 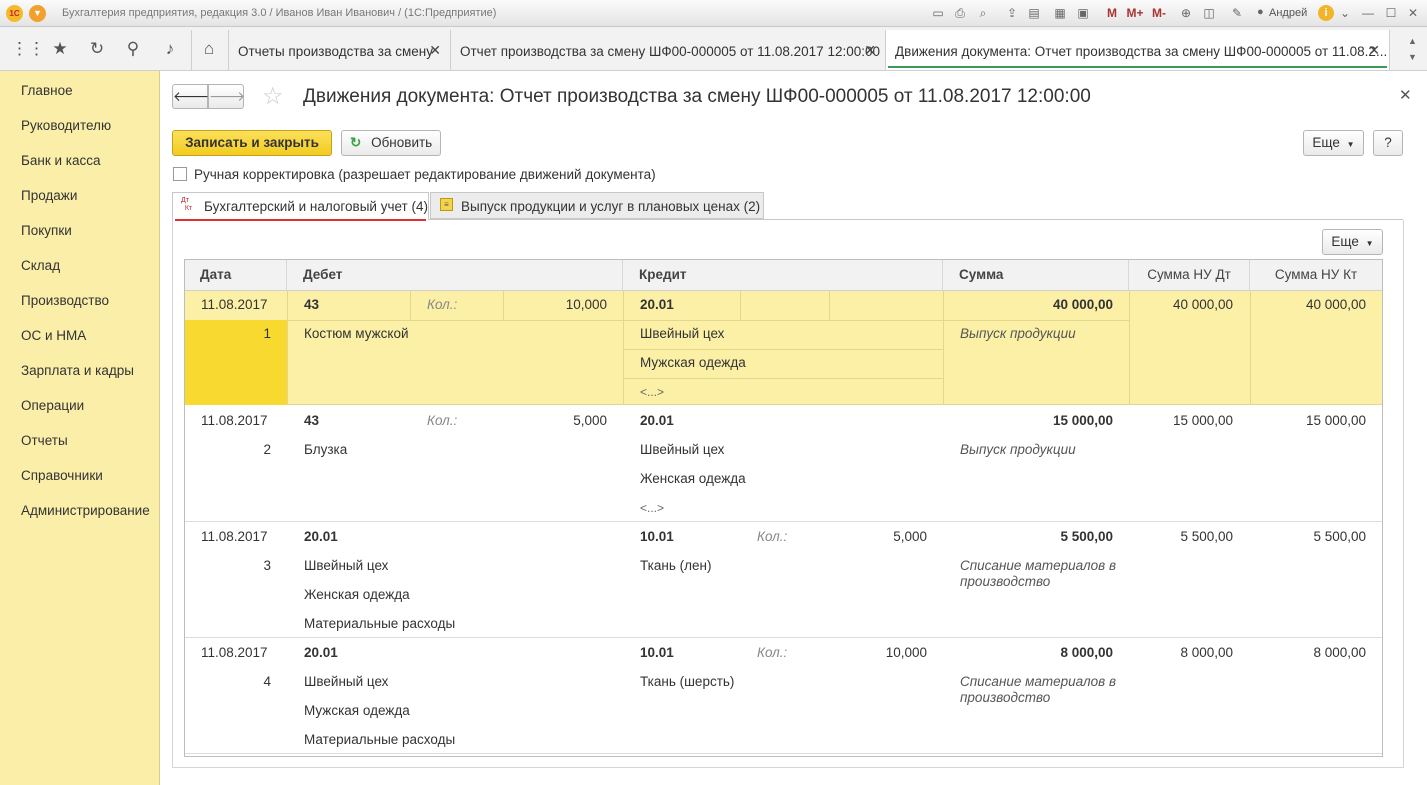 I want to click on user-icon: ●, so click(x=1260, y=12).